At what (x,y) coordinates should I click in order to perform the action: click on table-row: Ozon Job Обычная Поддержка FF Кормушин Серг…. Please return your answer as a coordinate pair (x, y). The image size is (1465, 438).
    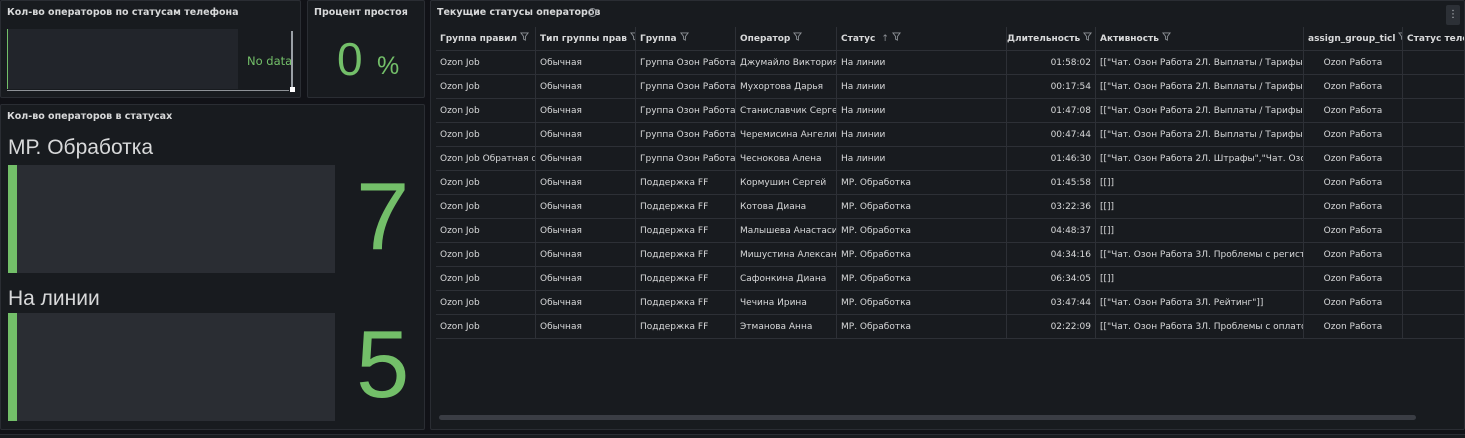
    Looking at the image, I should click on (950, 183).